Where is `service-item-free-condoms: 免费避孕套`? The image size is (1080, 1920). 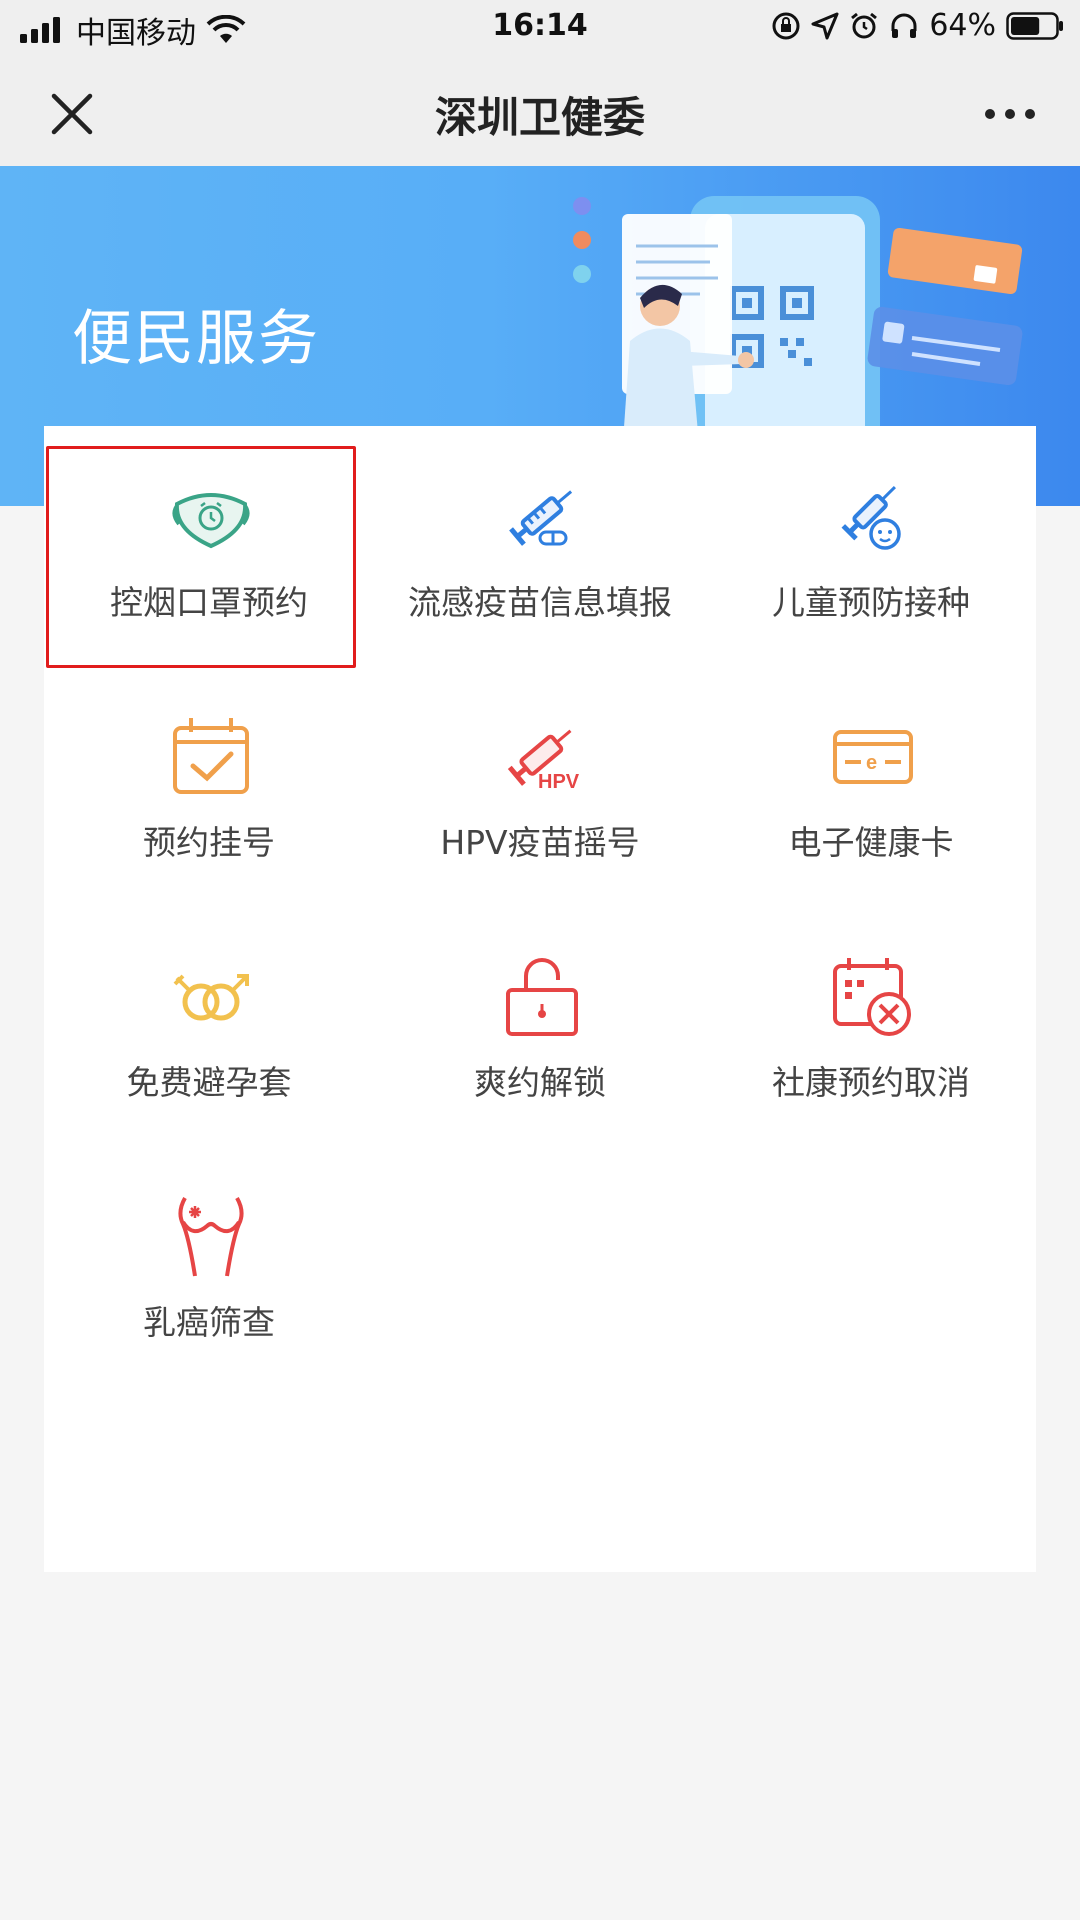
service-item-free-condoms: 免费避孕套 is located at coordinates (209, 1016).